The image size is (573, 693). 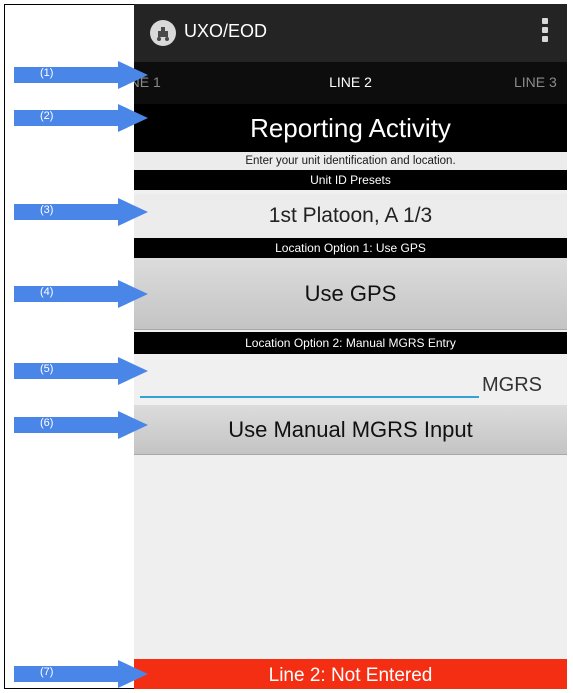 I want to click on use-gps-button: Use GPS, so click(x=350, y=294).